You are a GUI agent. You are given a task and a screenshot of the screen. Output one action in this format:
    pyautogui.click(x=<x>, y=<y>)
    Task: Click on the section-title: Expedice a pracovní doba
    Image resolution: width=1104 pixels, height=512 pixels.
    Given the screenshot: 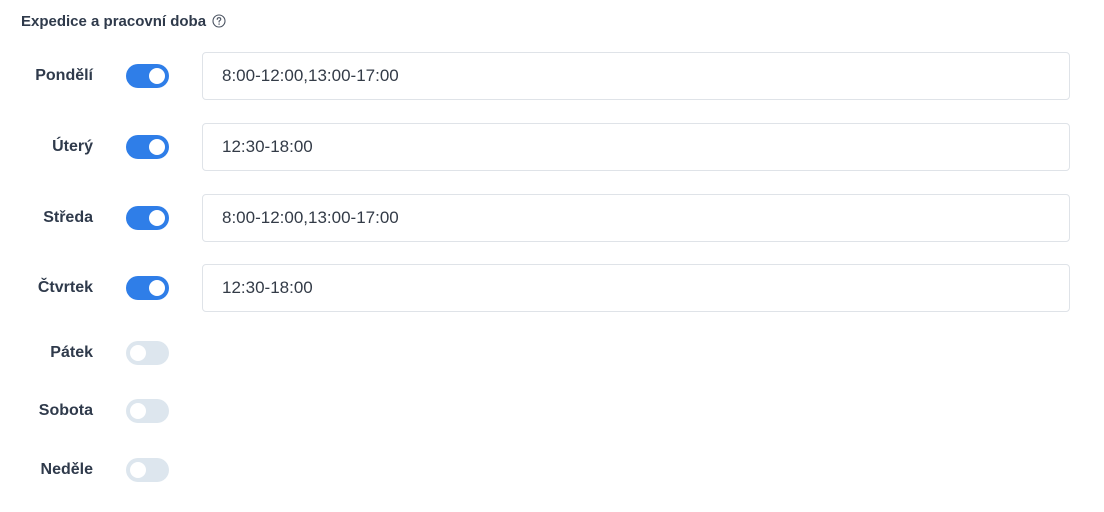 What is the action you would take?
    pyautogui.click(x=114, y=21)
    